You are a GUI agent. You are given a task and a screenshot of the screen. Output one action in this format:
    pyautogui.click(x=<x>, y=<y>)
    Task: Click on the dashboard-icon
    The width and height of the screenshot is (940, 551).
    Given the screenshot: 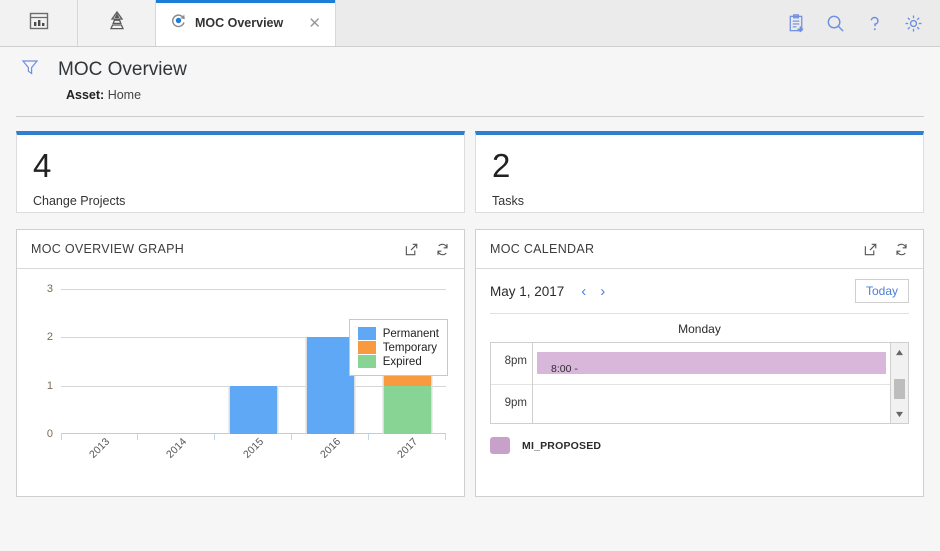 What is the action you would take?
    pyautogui.click(x=39, y=23)
    